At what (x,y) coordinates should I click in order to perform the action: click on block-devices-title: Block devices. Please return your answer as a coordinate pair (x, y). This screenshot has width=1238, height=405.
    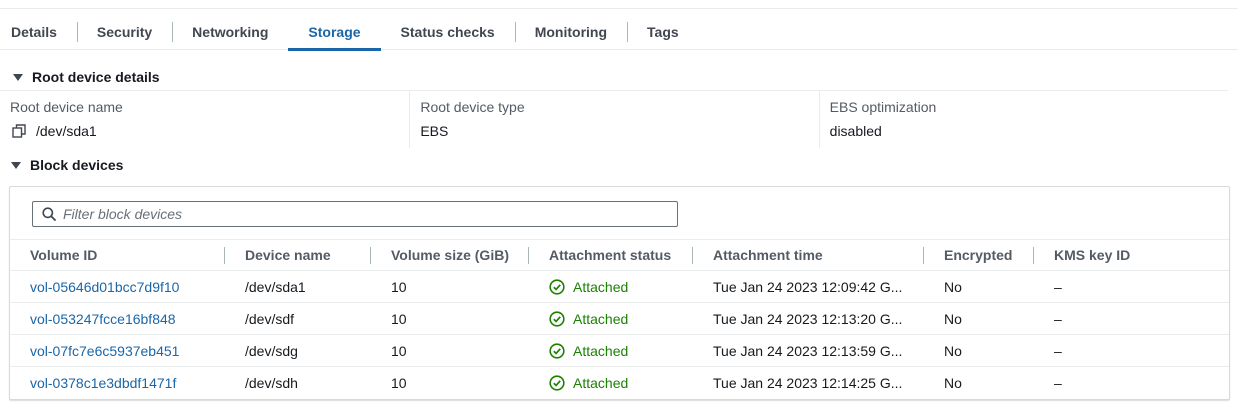
    Looking at the image, I should click on (77, 165).